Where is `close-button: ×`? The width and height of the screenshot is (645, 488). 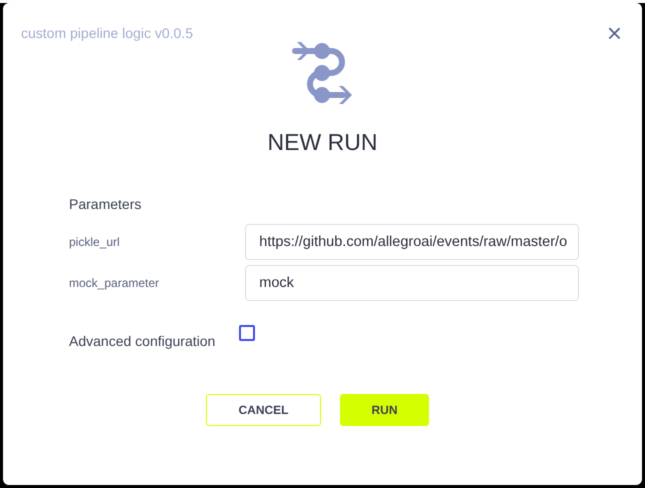 close-button: × is located at coordinates (614, 33).